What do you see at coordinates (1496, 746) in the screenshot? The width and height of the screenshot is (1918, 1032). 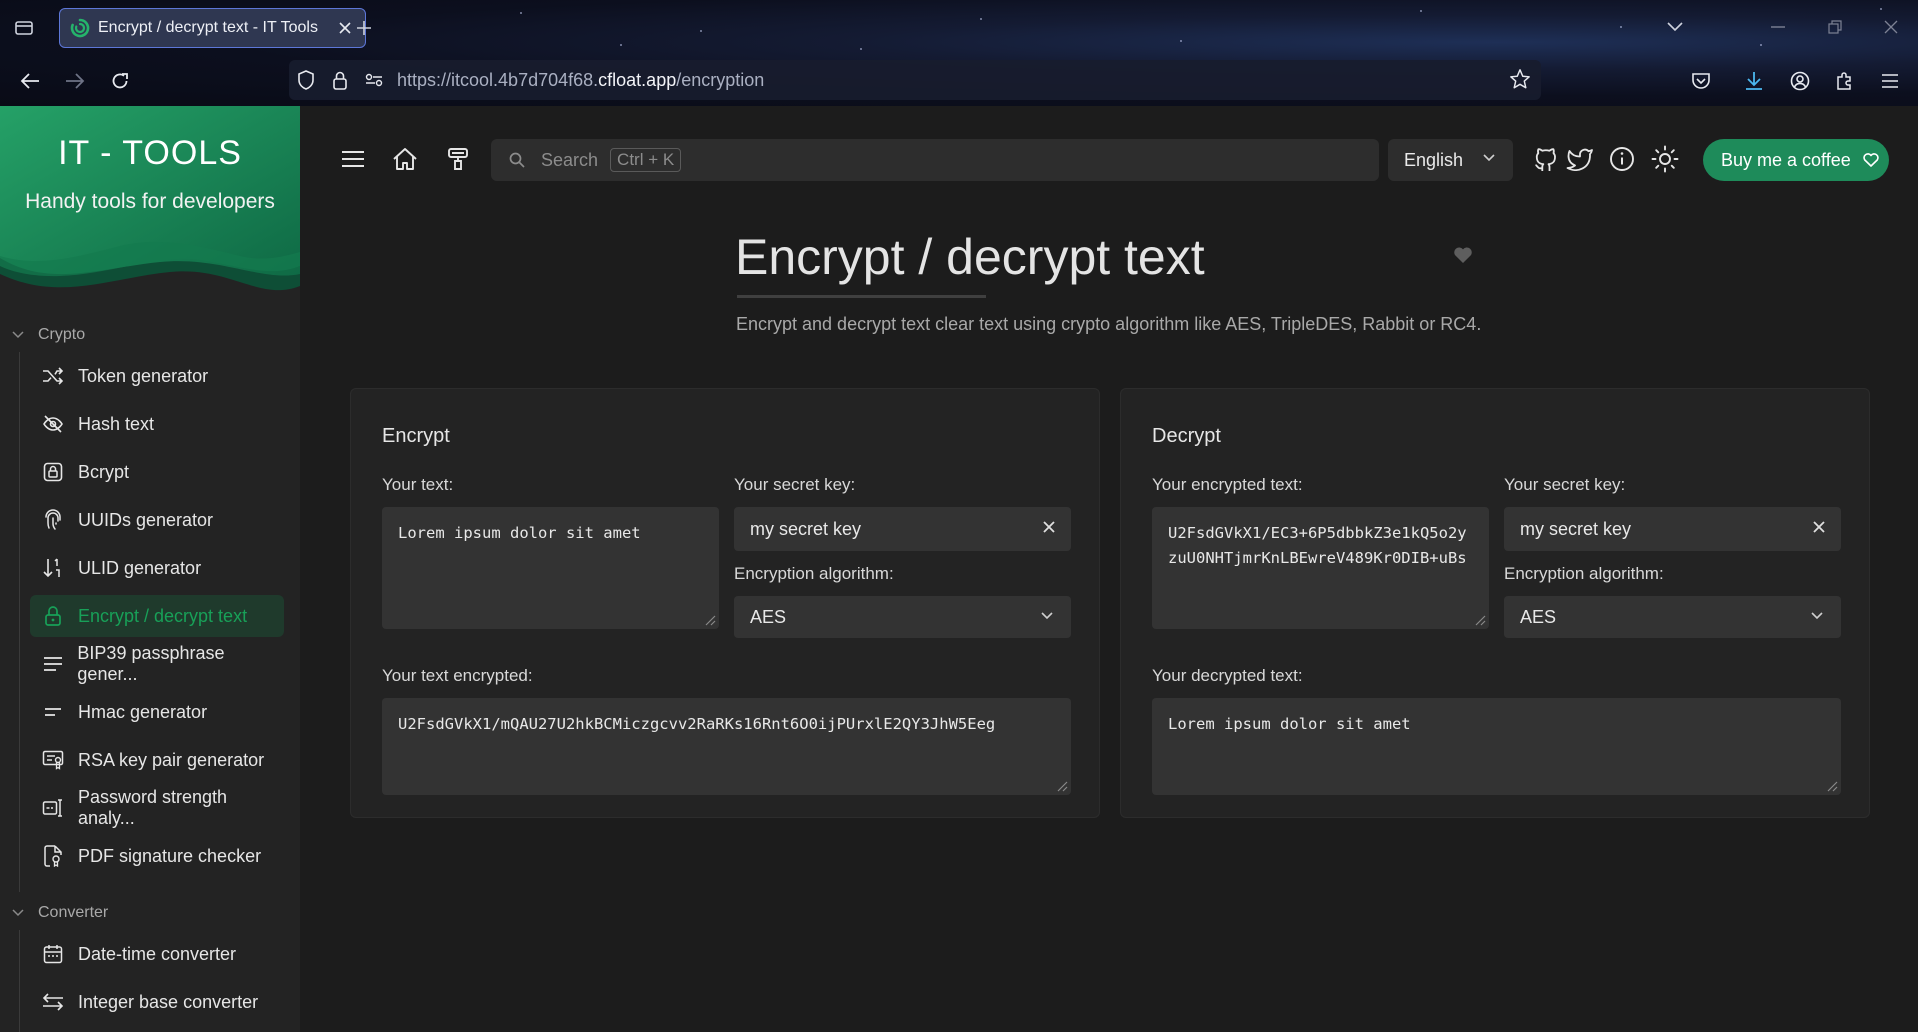 I see `decrypt-output-textarea: Lorem ipsum dolor sit amet` at bounding box center [1496, 746].